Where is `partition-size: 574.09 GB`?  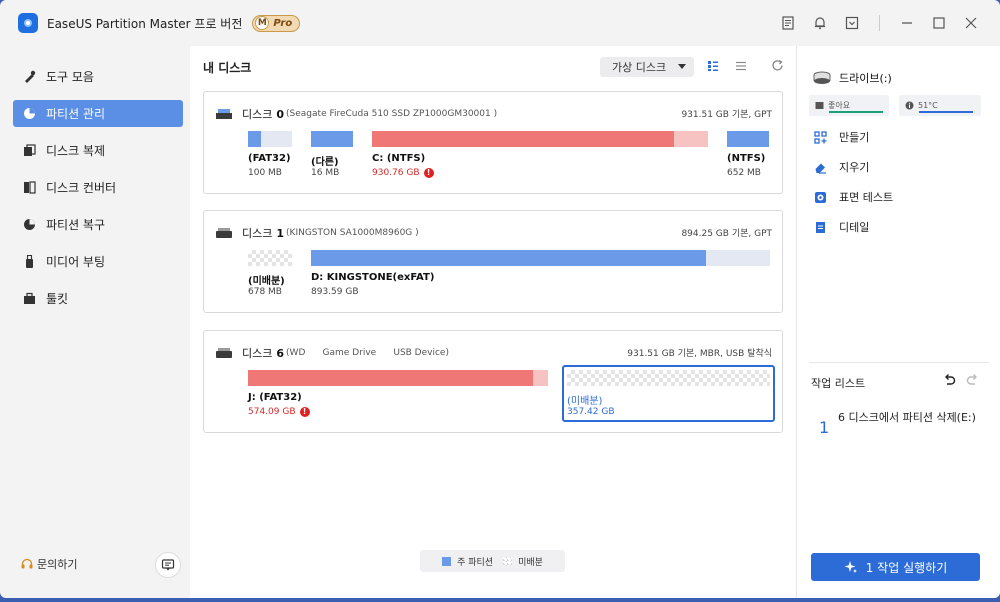
partition-size: 574.09 GB is located at coordinates (272, 412).